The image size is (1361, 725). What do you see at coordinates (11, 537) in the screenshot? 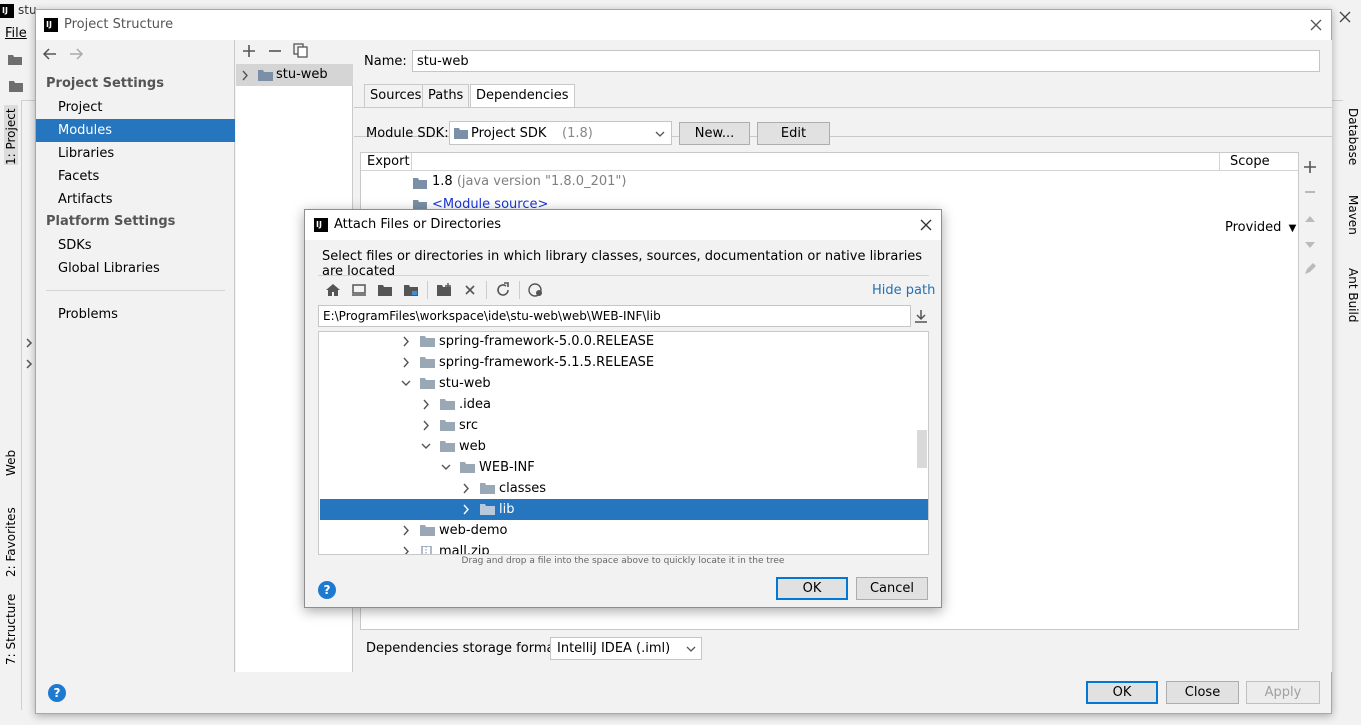
I see `tool-tab-favorites: 2: Favorites` at bounding box center [11, 537].